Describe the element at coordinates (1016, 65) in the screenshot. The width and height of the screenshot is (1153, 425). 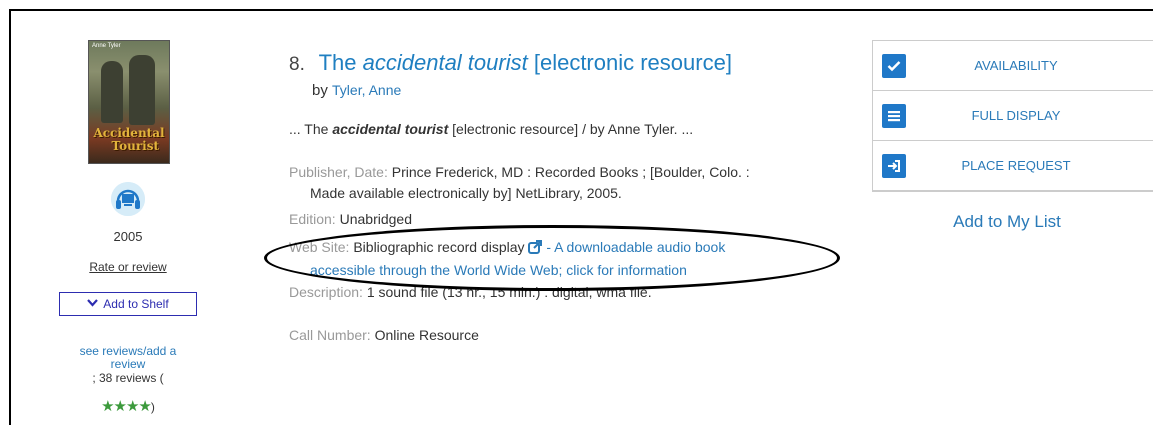
I see `availability-label: AVAILABILITY` at that location.